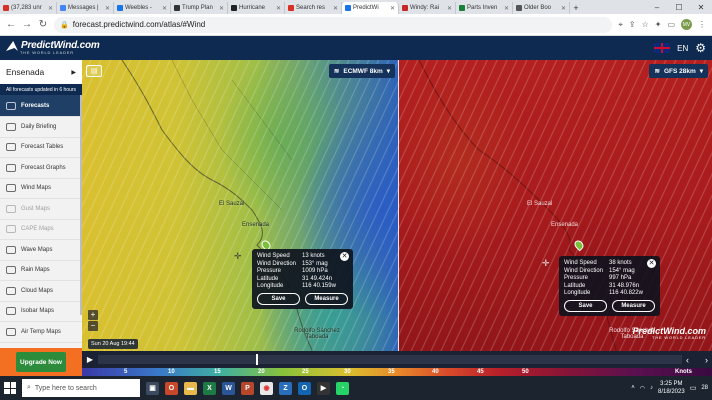 The image size is (712, 400). What do you see at coordinates (317, 278) in the screenshot?
I see `latitude-value: 31 49.424n` at bounding box center [317, 278].